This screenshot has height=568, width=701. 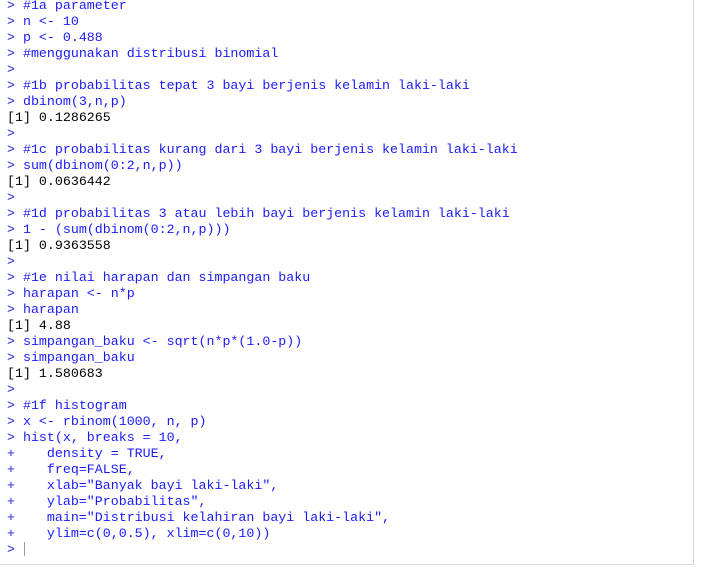 What do you see at coordinates (262, 230) in the screenshot?
I see `command-line: > 1 - (sum(dbinom(0:2,n,p)))` at bounding box center [262, 230].